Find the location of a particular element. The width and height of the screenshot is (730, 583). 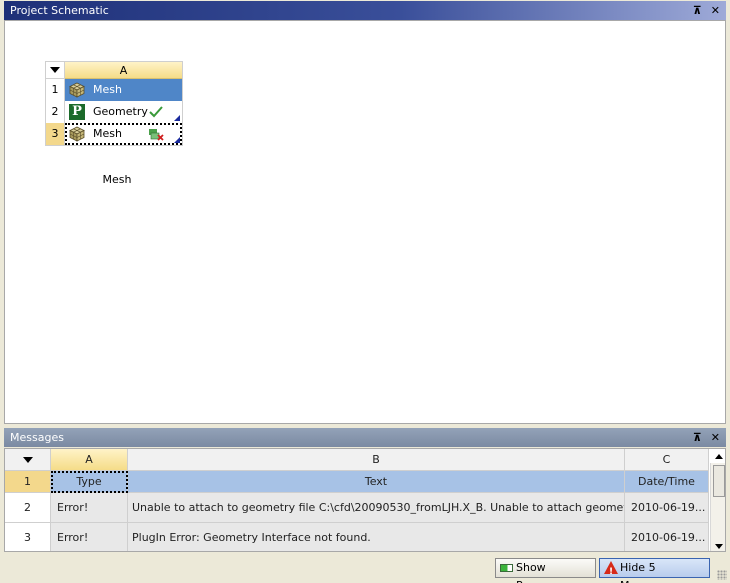

warning-icon is located at coordinates (611, 571).